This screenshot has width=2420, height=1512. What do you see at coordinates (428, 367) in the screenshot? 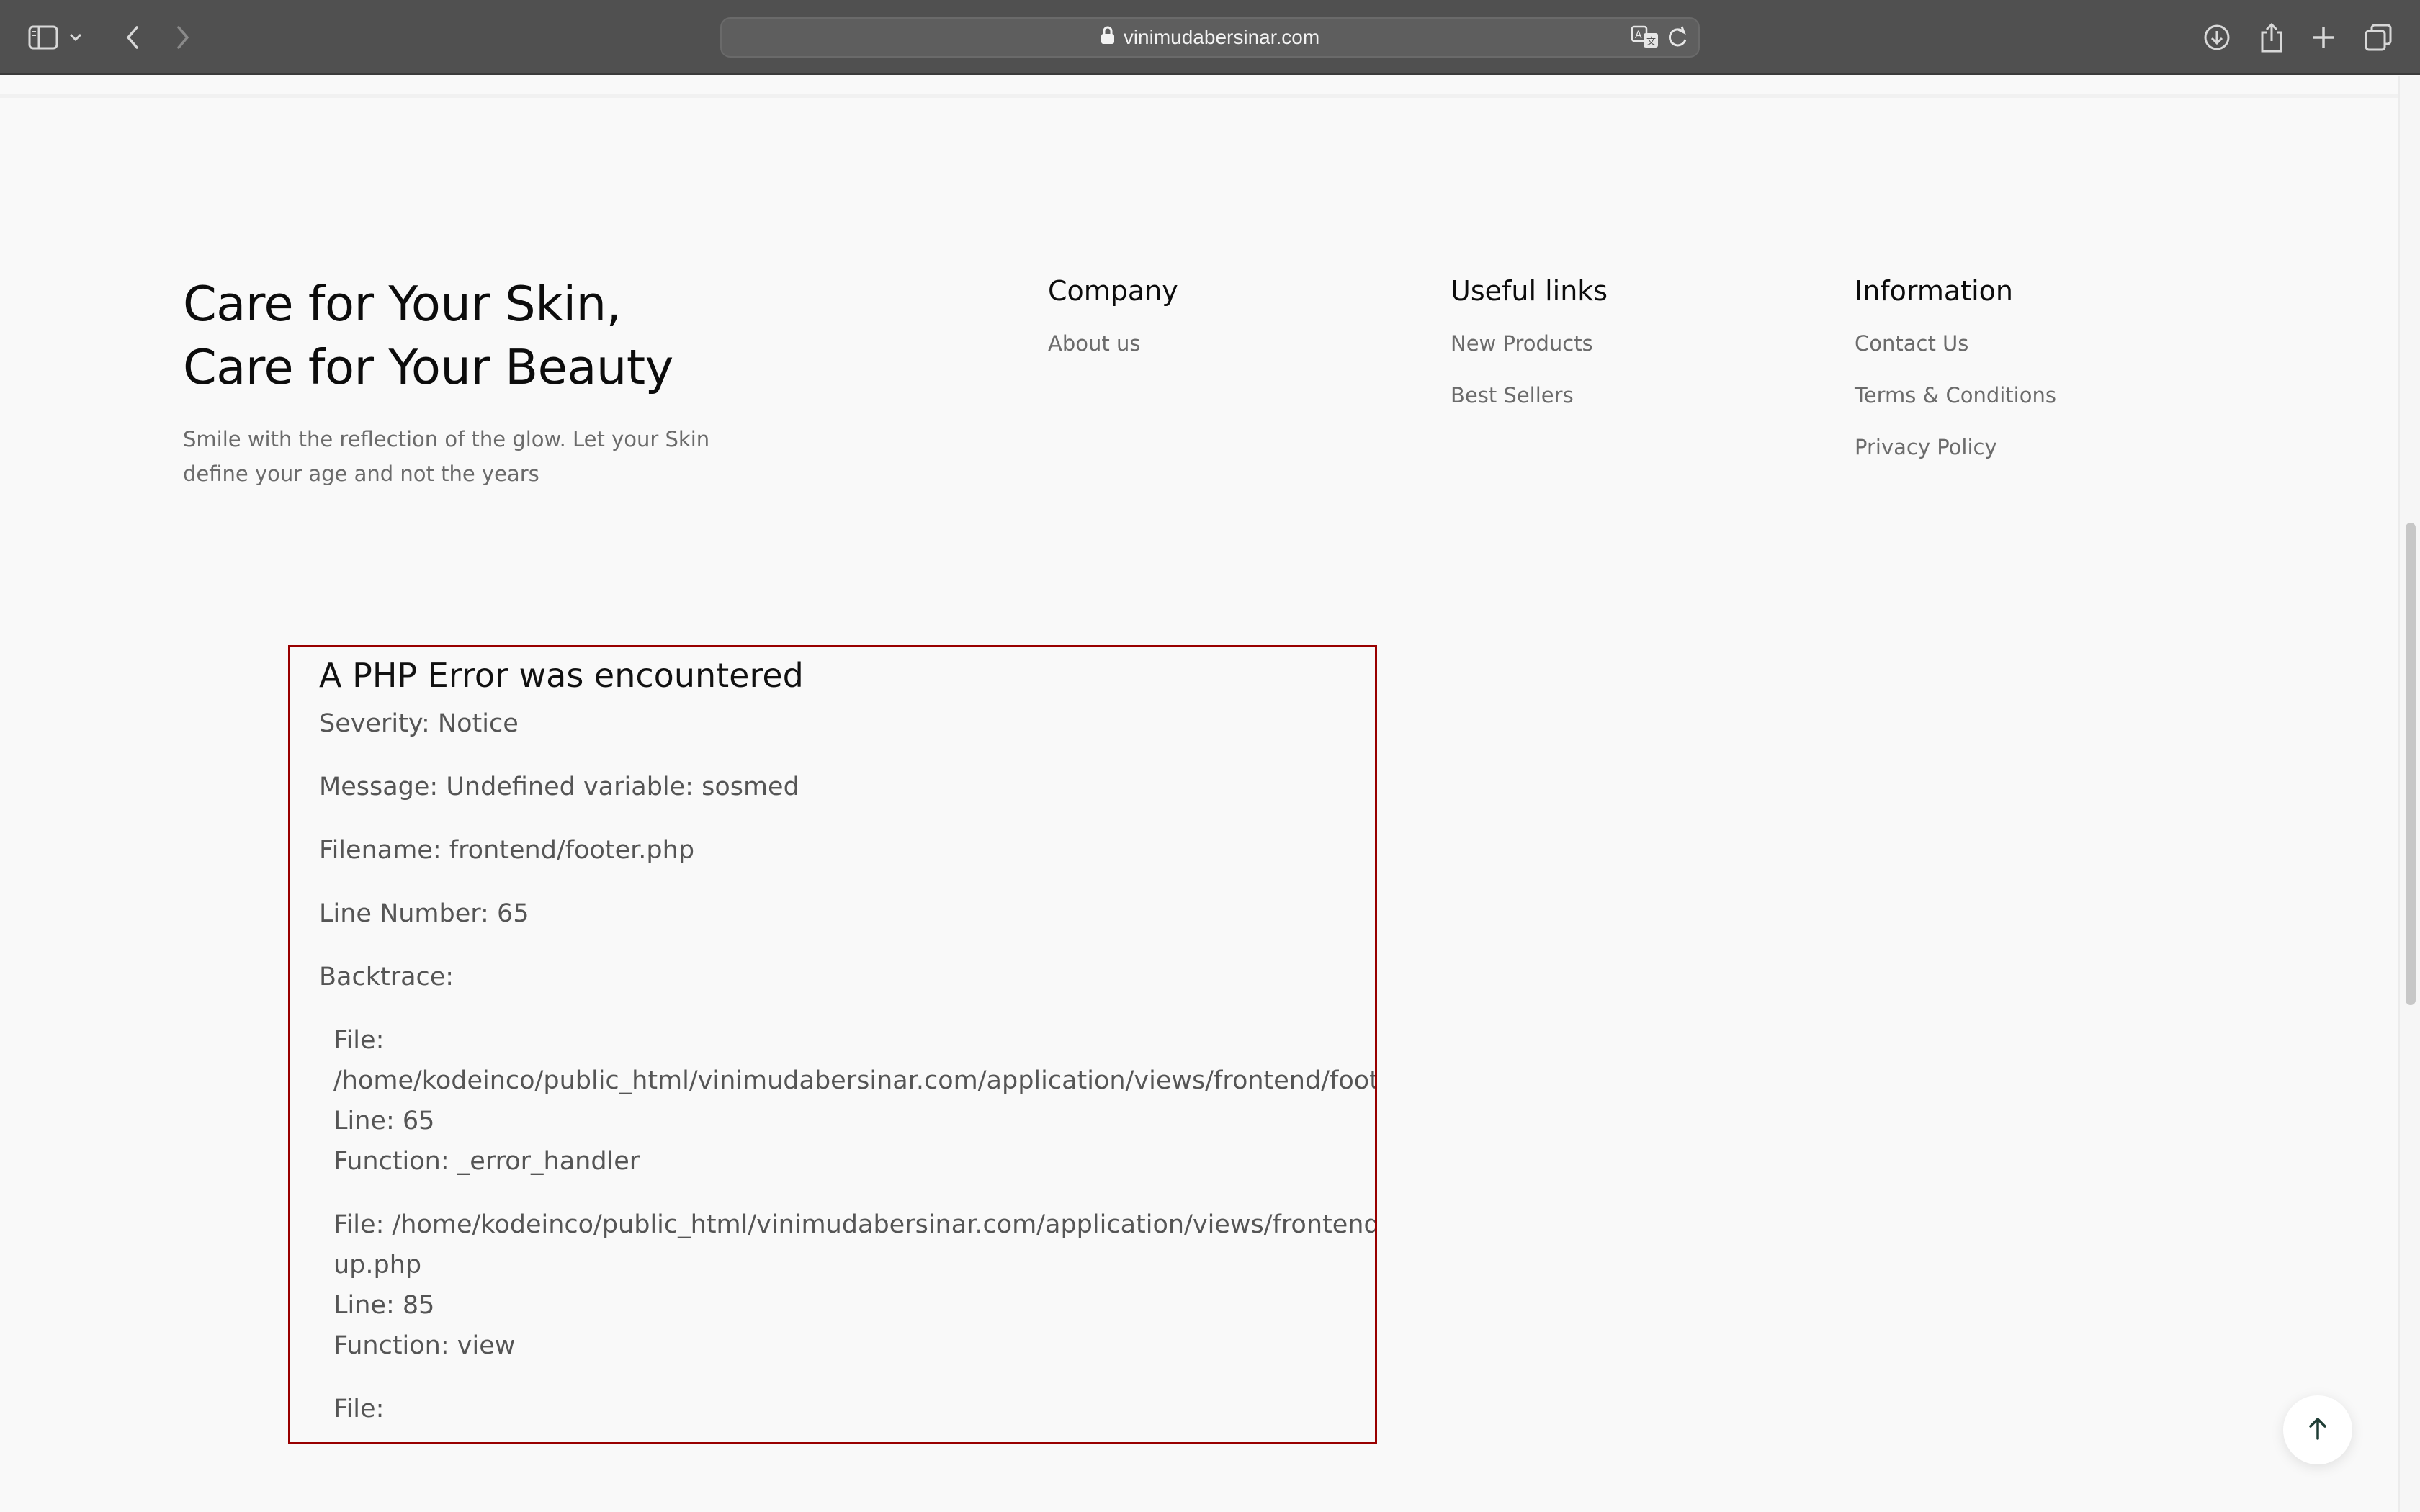
I see `brand-title-line-2: Care for Your Beauty` at bounding box center [428, 367].